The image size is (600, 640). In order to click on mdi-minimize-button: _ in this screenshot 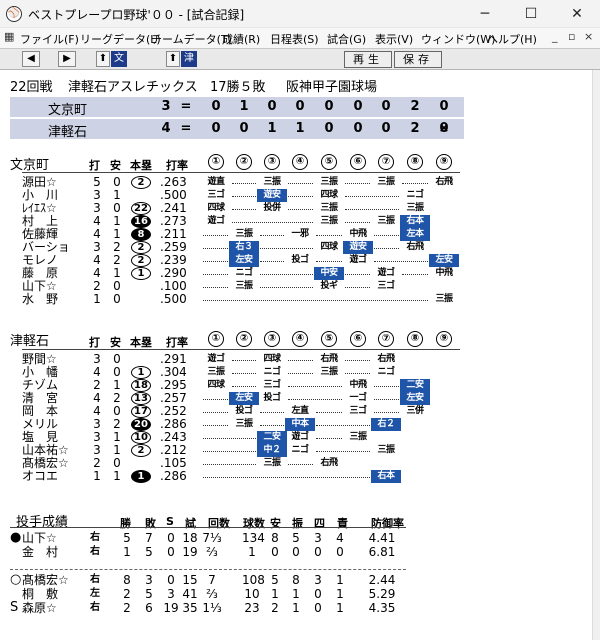, I will do `click(555, 36)`.